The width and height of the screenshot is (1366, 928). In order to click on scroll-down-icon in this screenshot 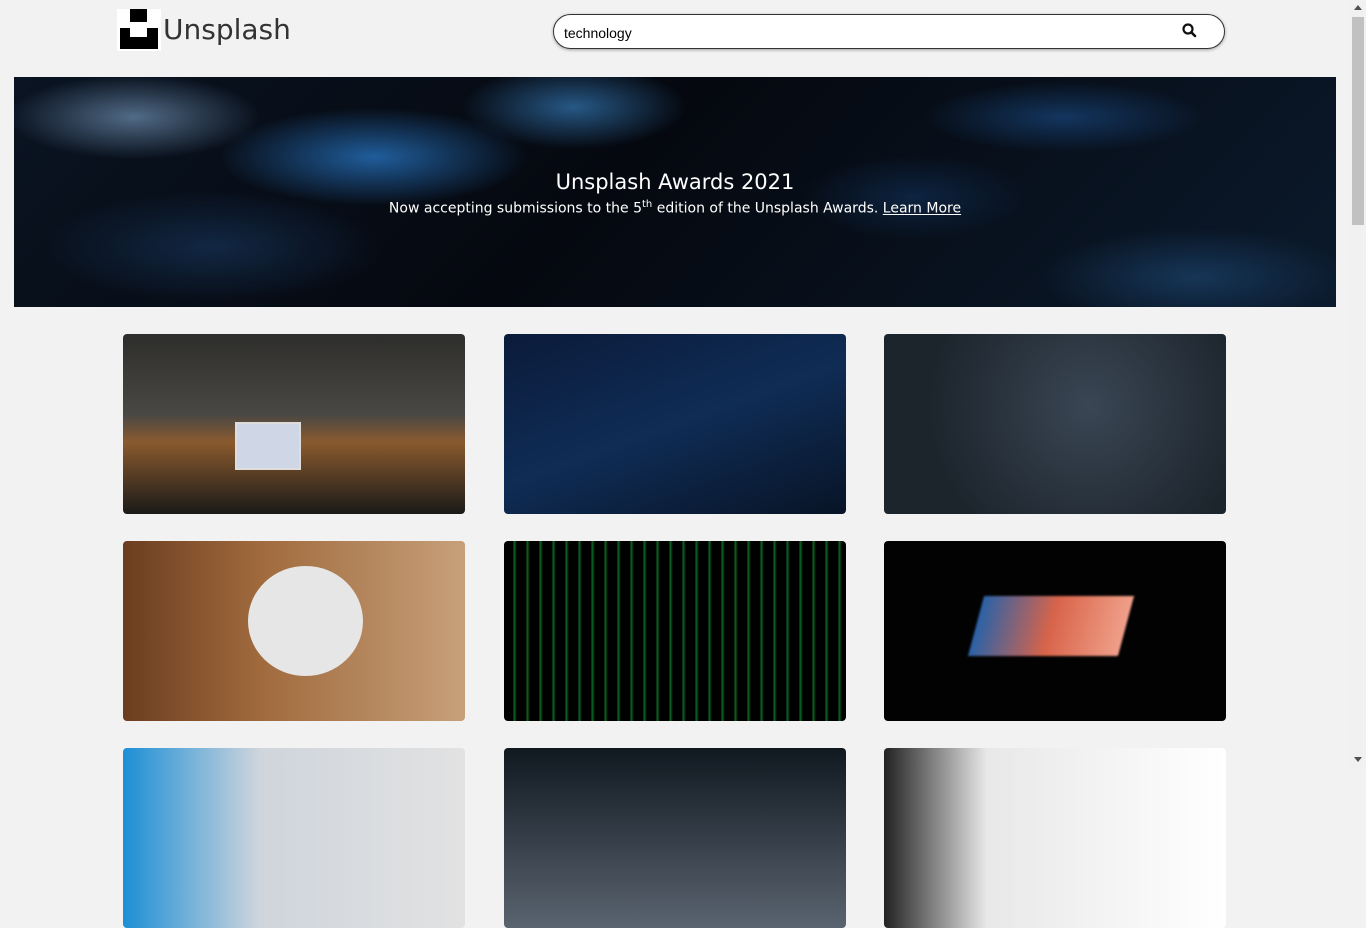, I will do `click(1358, 759)`.